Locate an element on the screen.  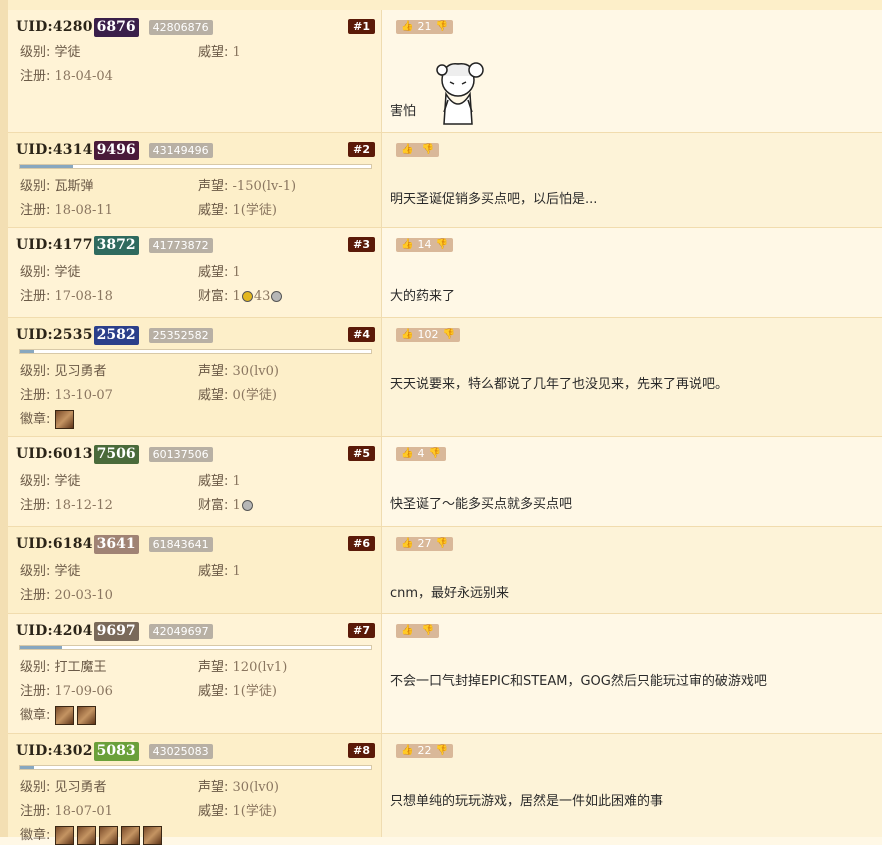
floor-number: #1 is located at coordinates (361, 26).